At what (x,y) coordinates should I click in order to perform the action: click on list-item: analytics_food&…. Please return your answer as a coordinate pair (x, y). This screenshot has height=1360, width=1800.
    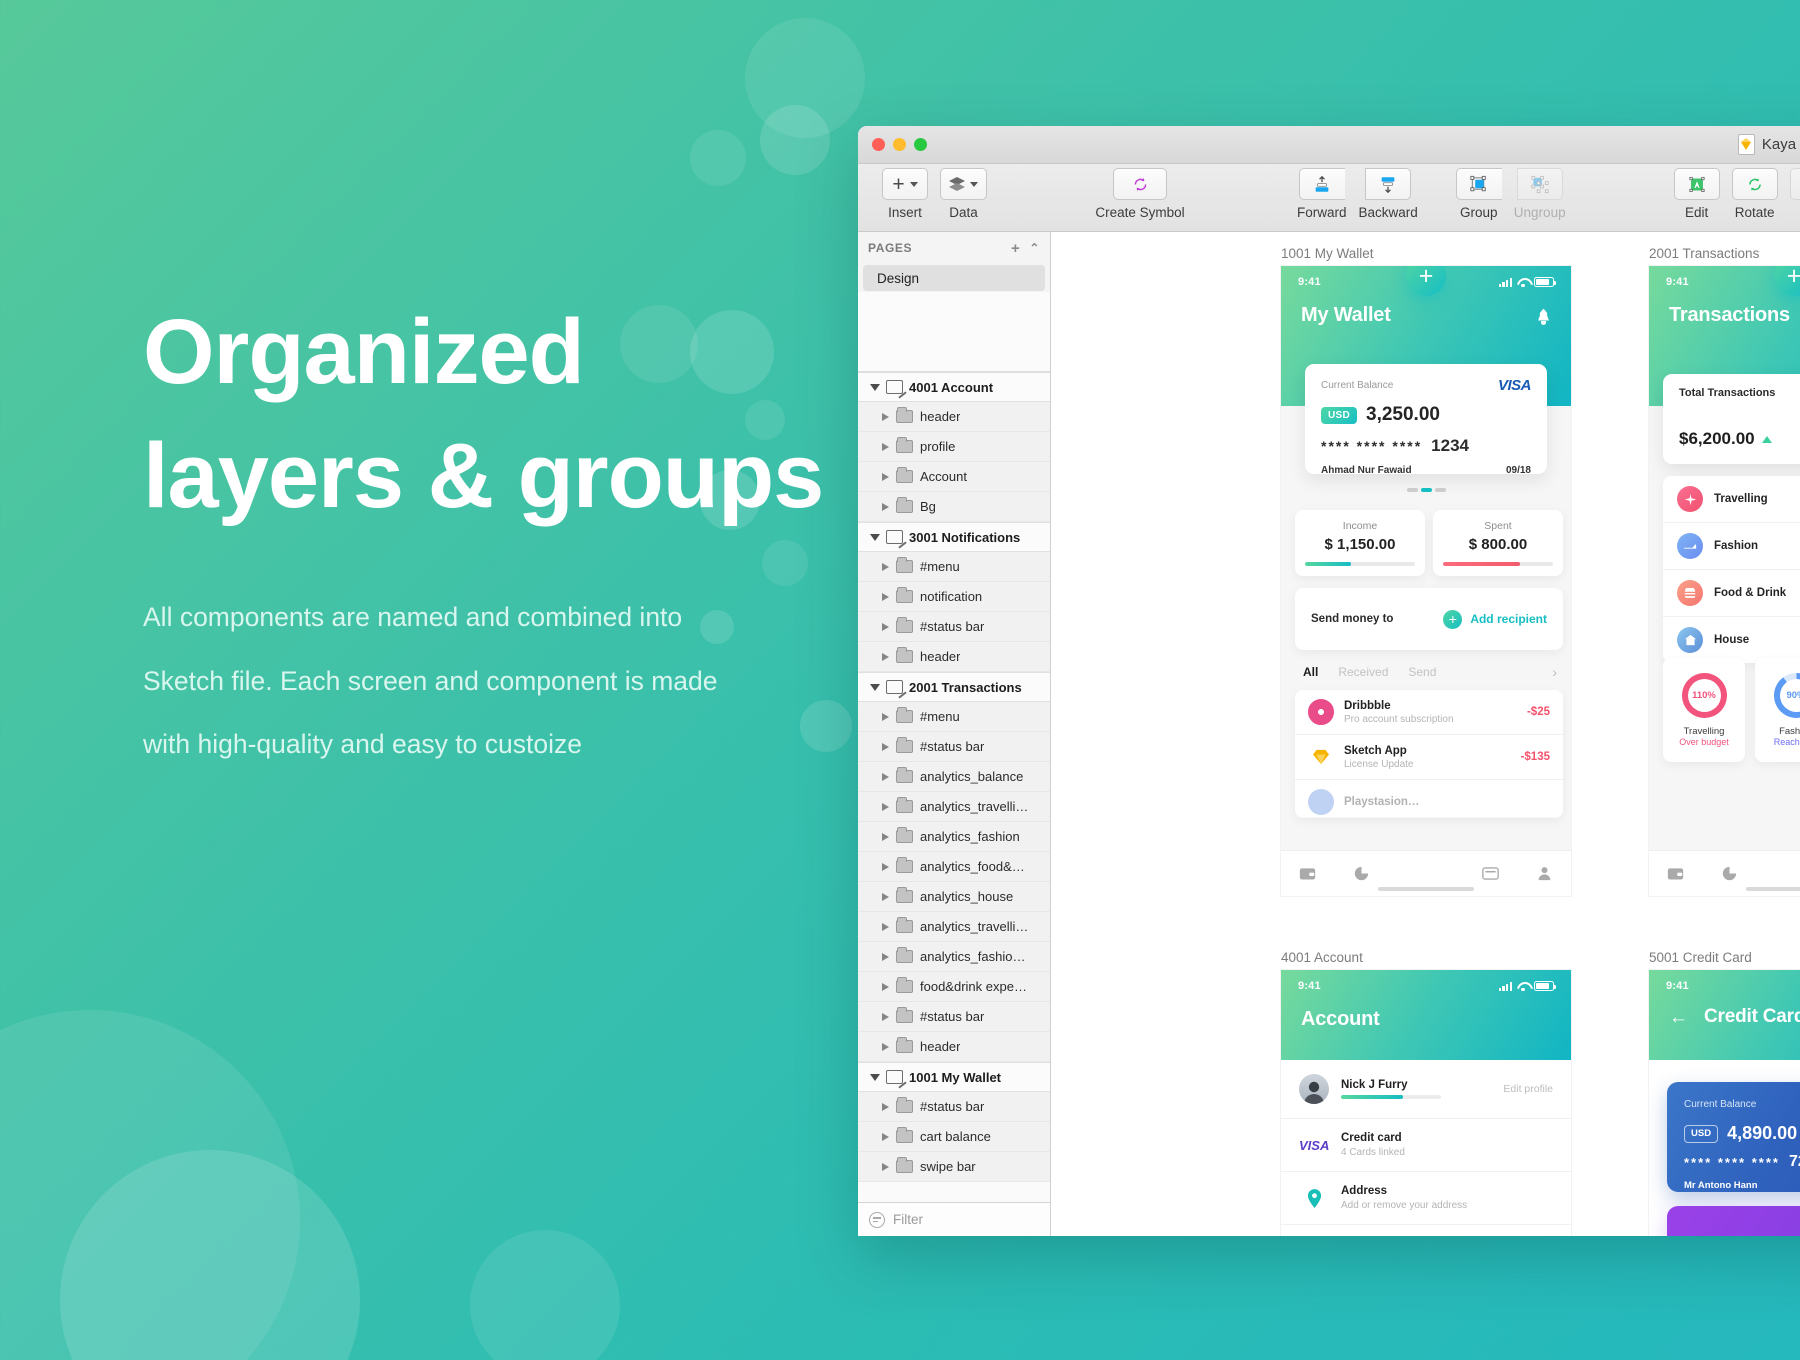
    Looking at the image, I should click on (954, 867).